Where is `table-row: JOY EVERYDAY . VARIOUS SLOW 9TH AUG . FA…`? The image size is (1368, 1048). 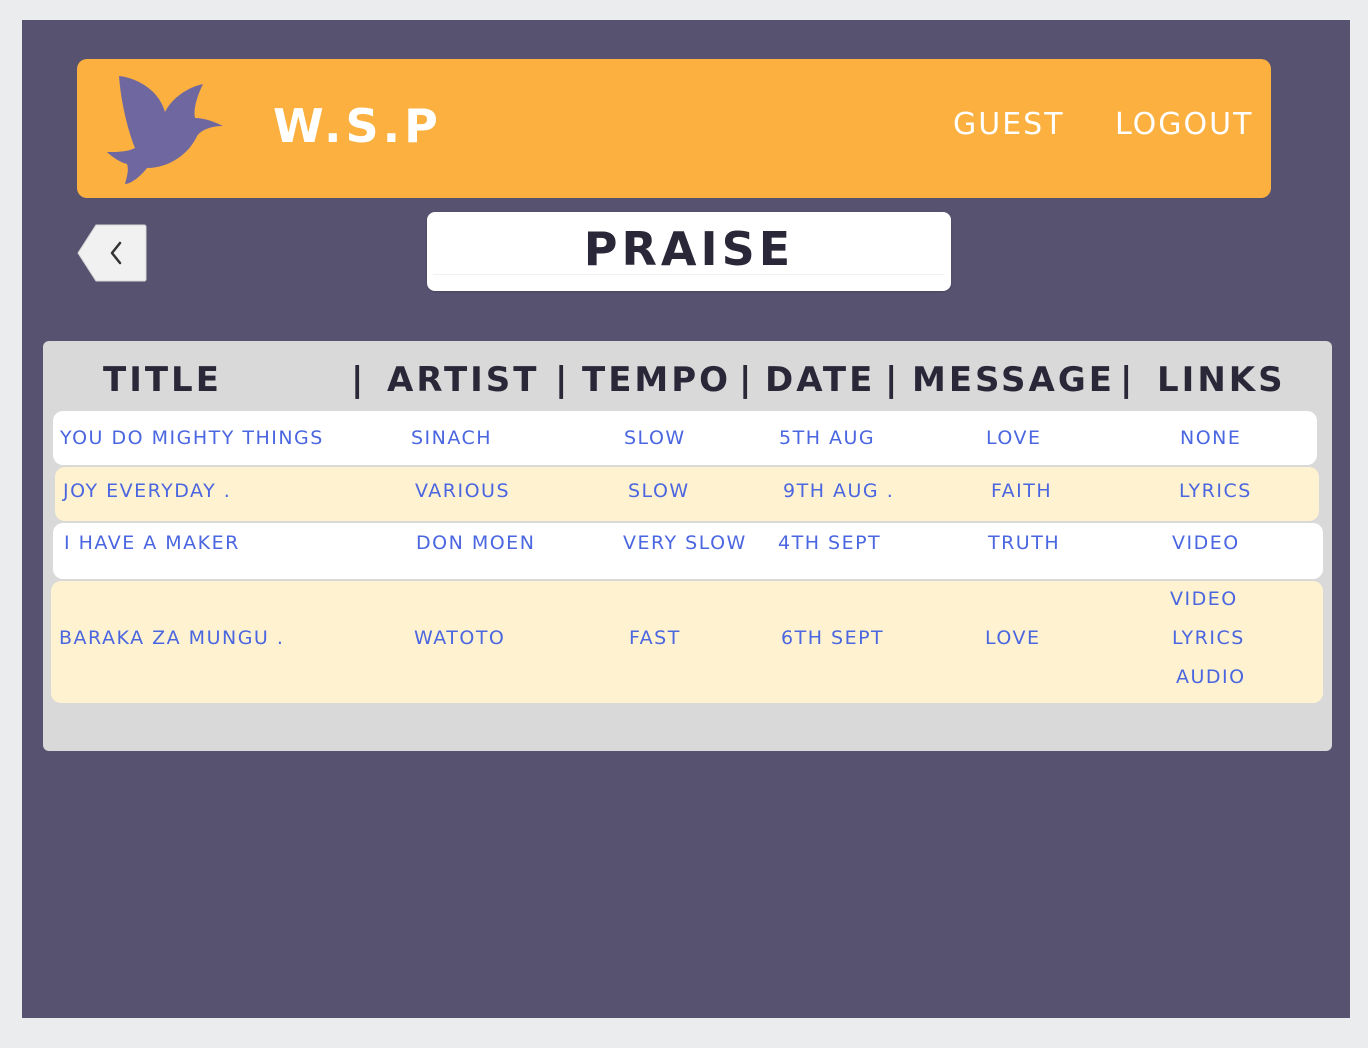 table-row: JOY EVERYDAY . VARIOUS SLOW 9TH AUG . FA… is located at coordinates (687, 494).